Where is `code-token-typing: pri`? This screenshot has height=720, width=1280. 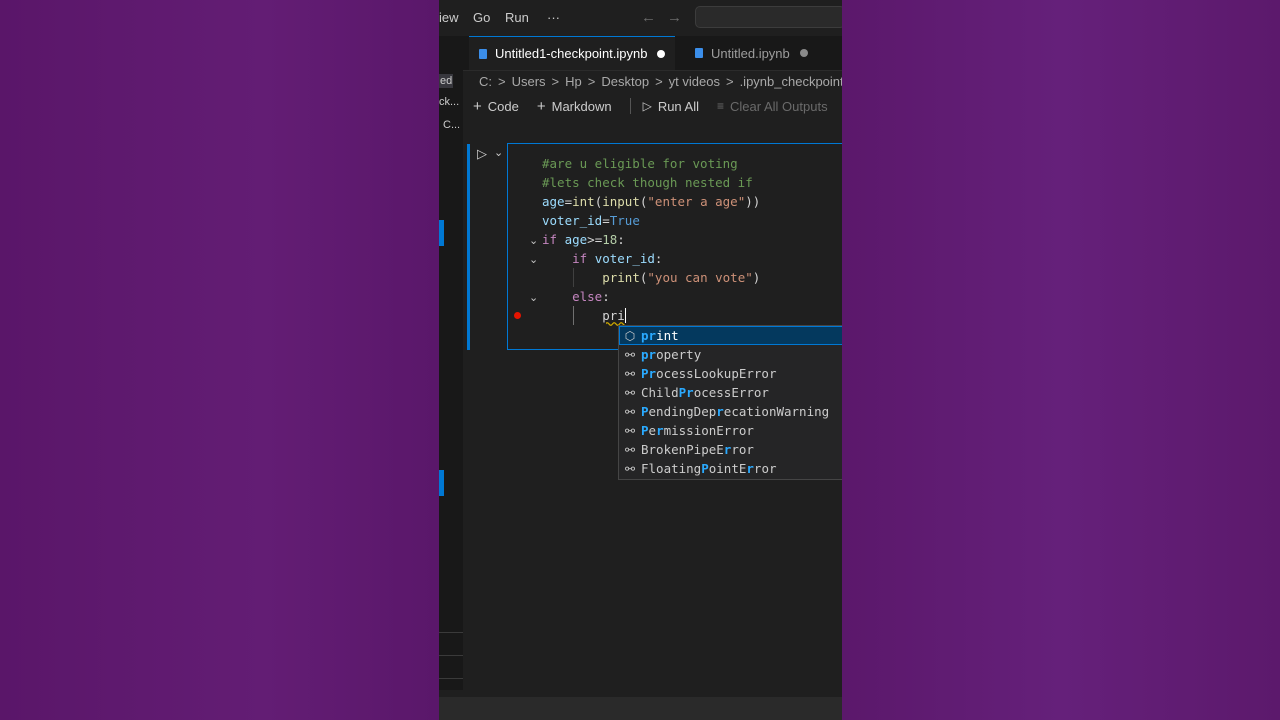 code-token-typing: pri is located at coordinates (613, 315).